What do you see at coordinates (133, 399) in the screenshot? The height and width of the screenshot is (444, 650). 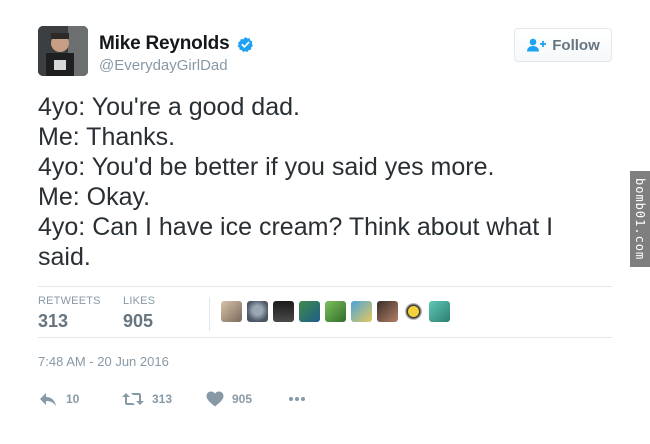 I see `retweet-icon` at bounding box center [133, 399].